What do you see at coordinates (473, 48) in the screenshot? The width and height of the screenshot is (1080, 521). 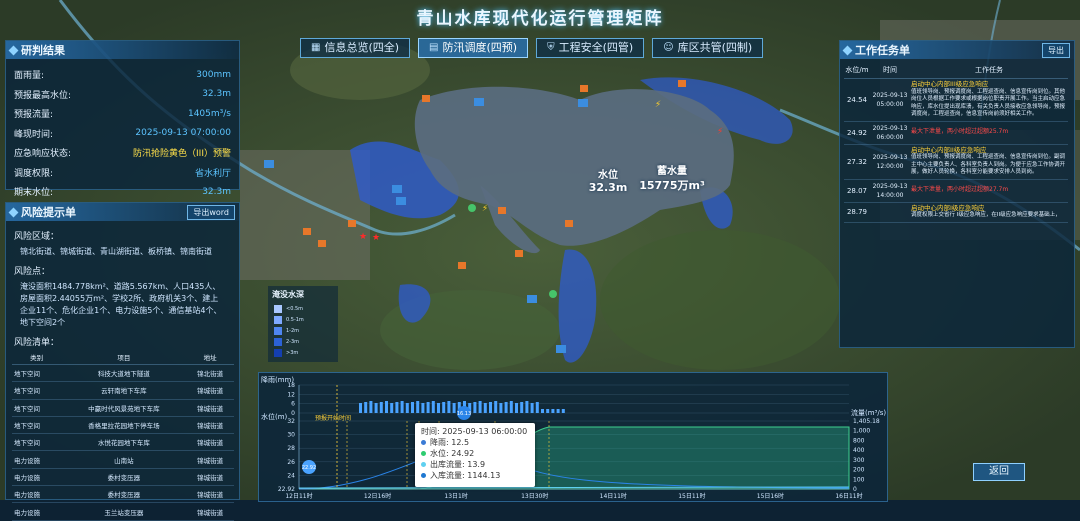 I see `tab-flood-dispatch: ▤ 防汛调度(四预)` at bounding box center [473, 48].